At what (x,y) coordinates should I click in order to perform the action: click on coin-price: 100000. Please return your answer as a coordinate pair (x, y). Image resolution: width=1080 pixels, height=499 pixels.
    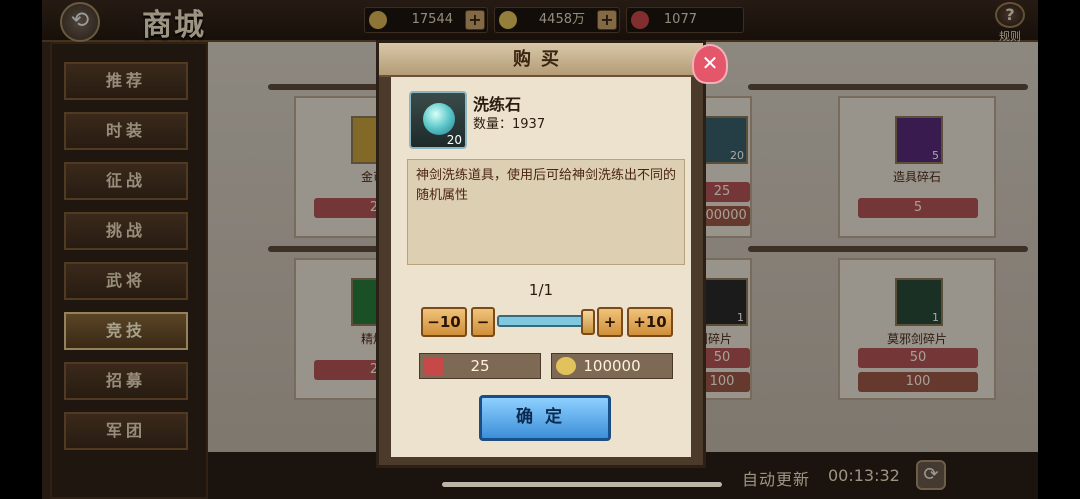
    Looking at the image, I should click on (612, 366).